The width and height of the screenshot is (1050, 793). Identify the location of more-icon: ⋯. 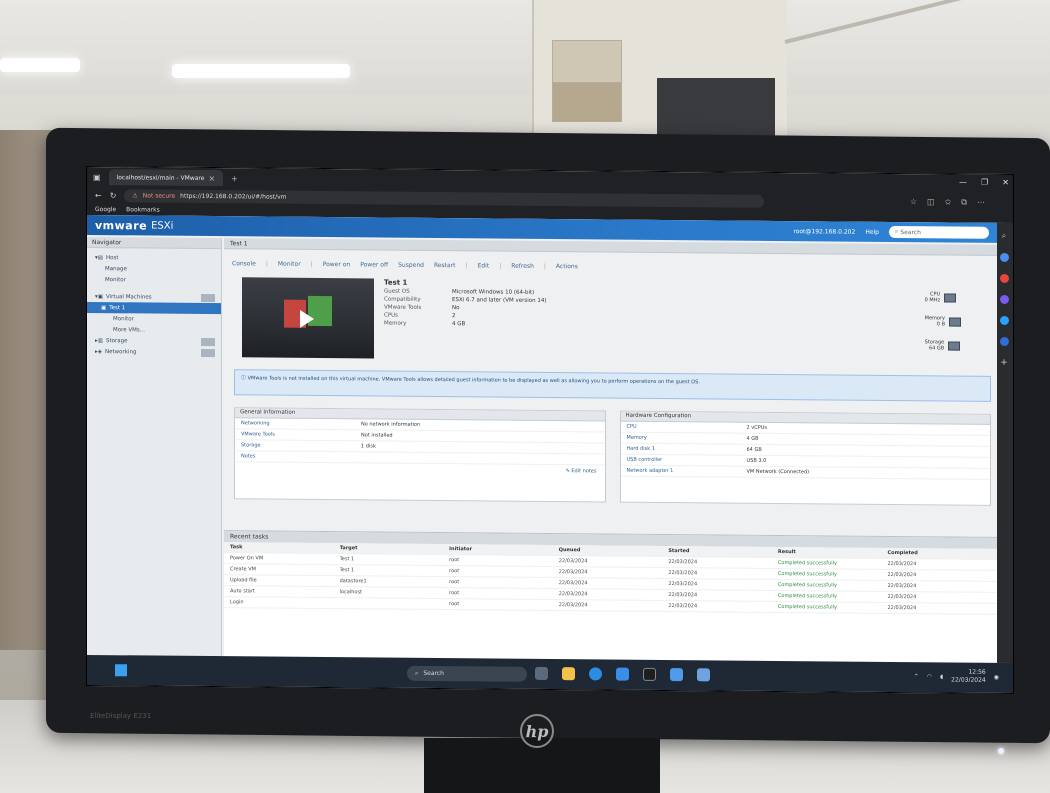
(981, 203).